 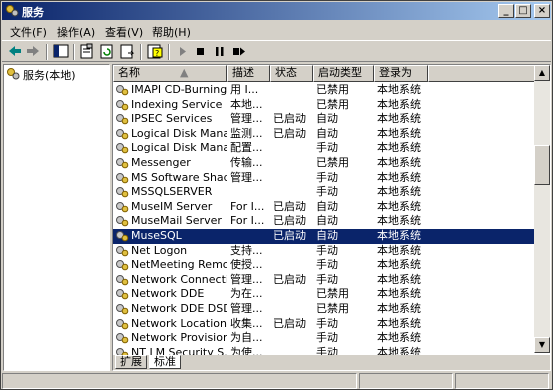 I want to click on pause-service-icon, so click(x=220, y=51).